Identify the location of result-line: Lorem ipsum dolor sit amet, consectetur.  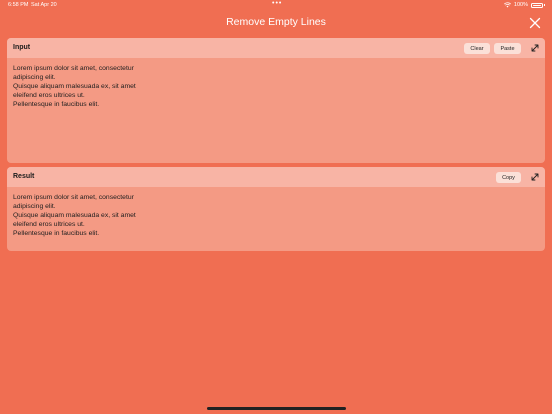
(73, 197).